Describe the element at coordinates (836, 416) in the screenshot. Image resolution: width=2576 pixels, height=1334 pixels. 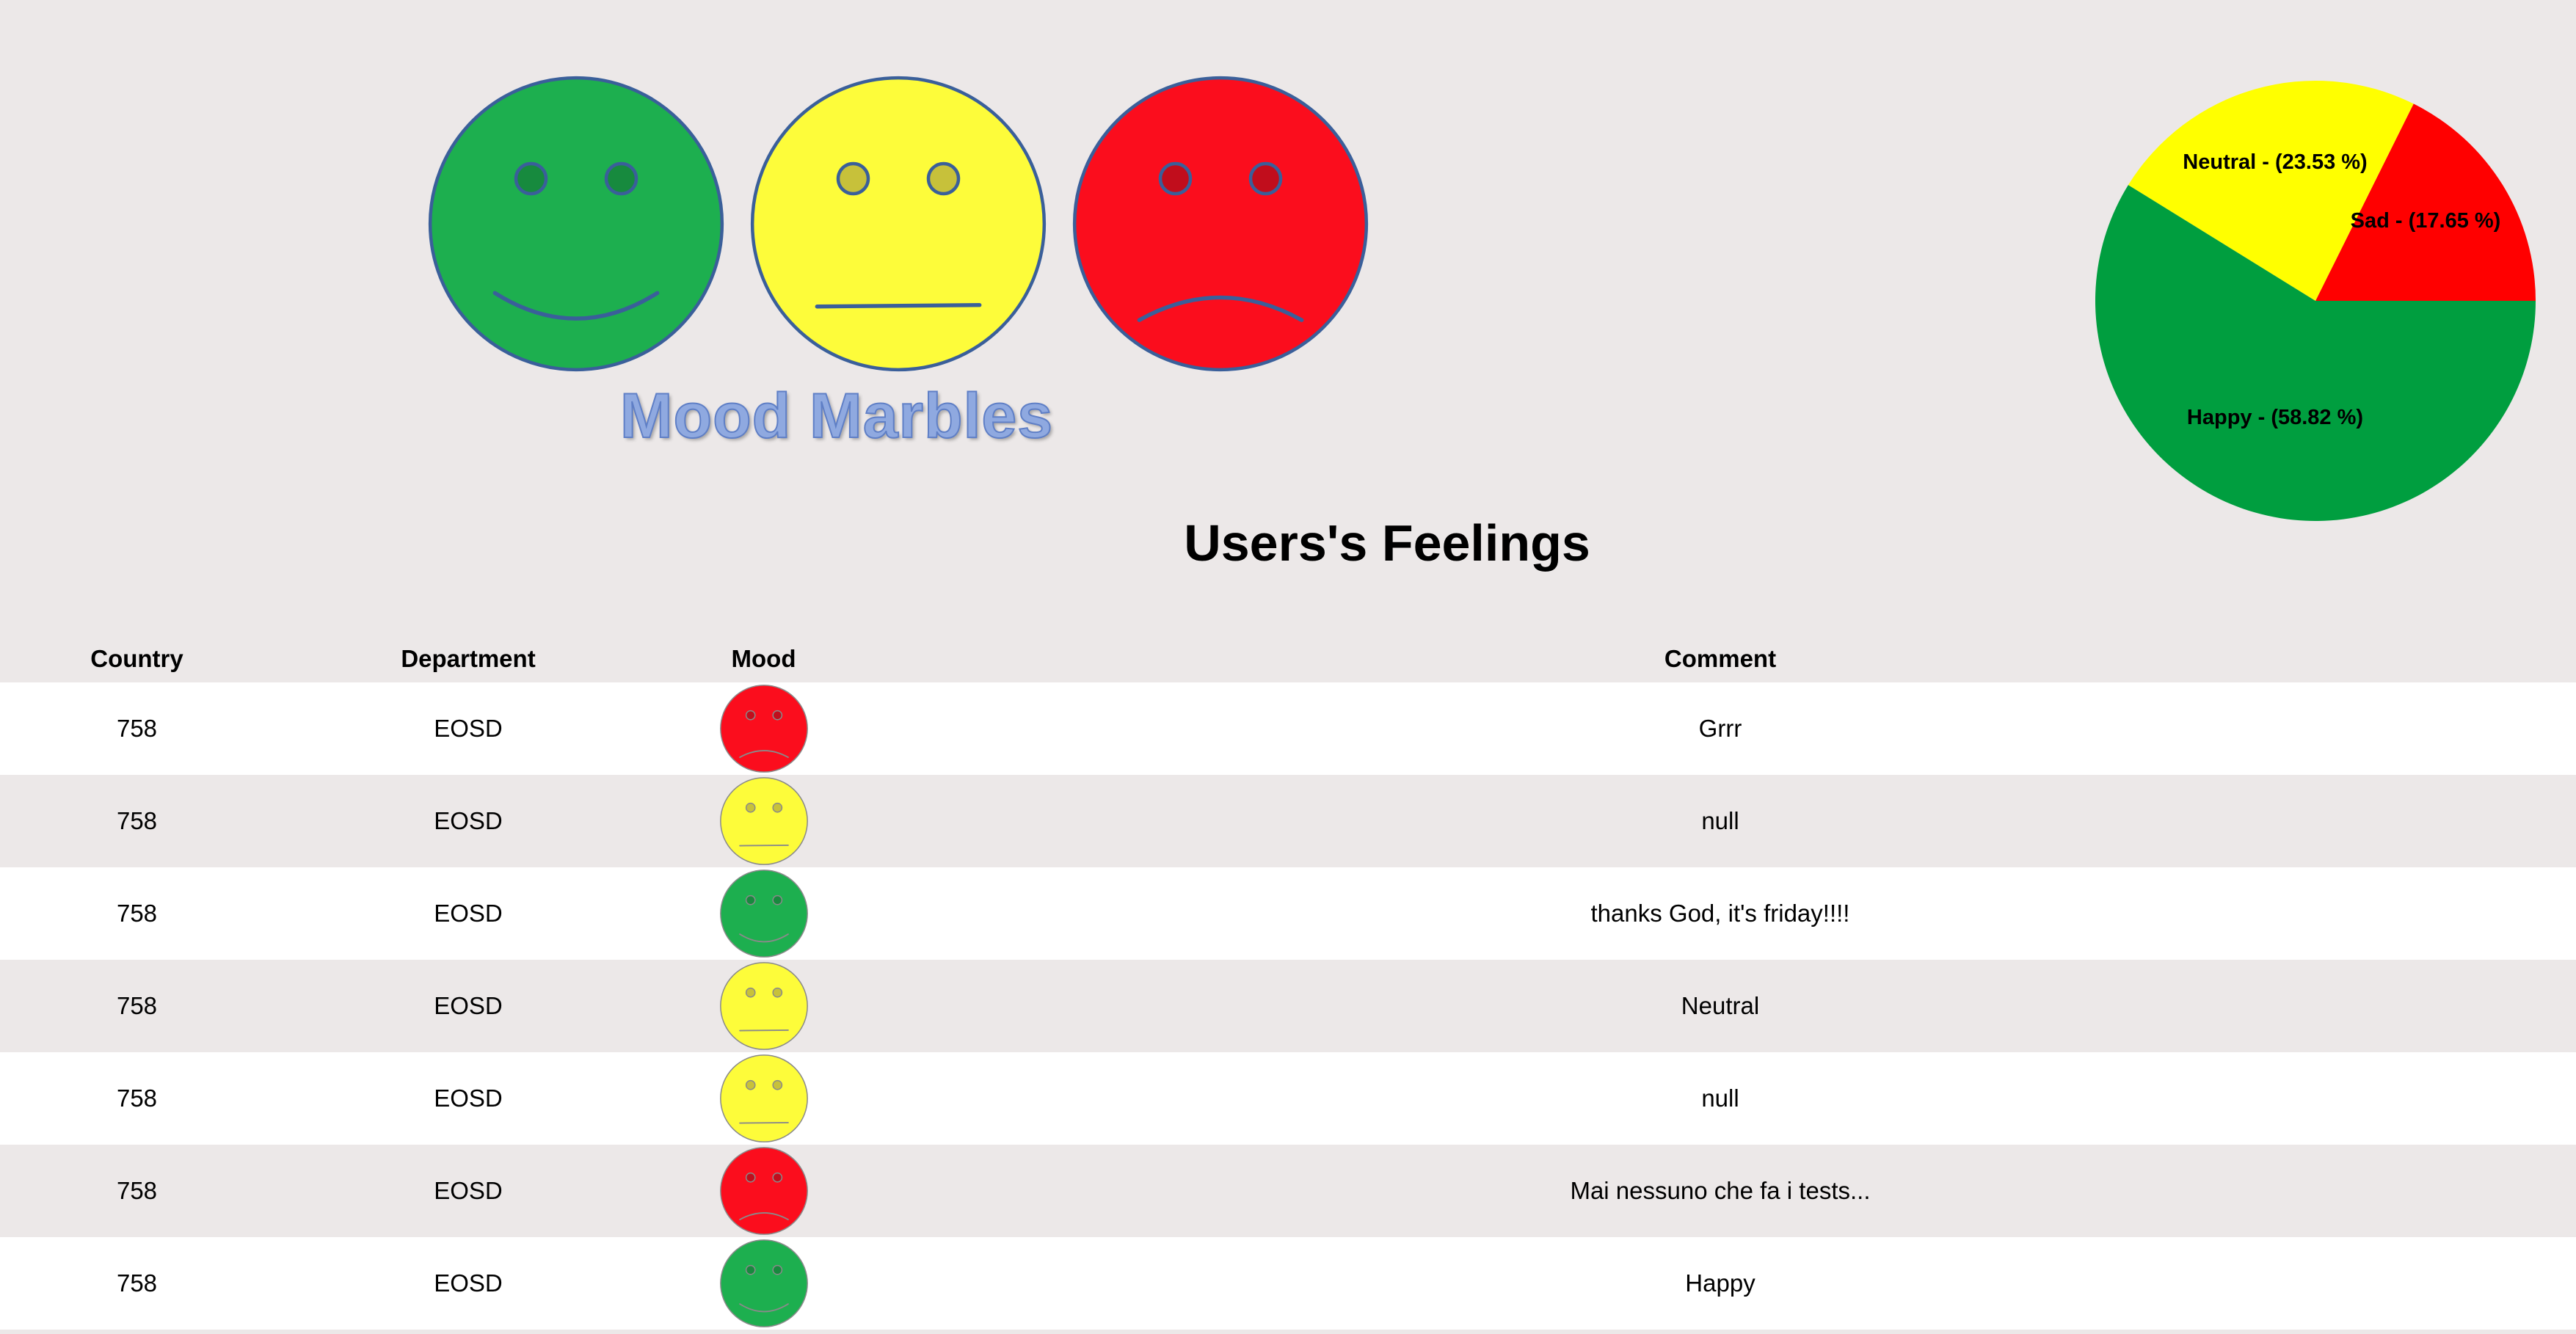
I see `logo-title: Mood Marbles` at that location.